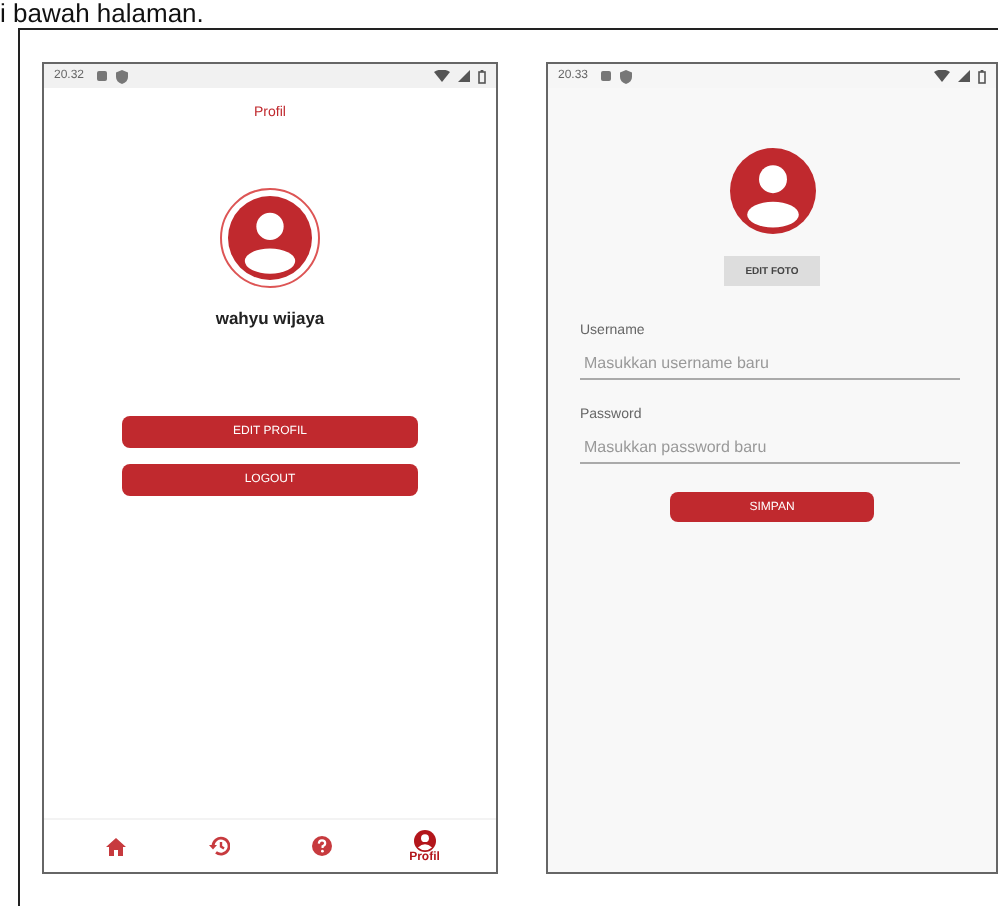 This screenshot has height=906, width=998. I want to click on input-field: Masukkan password baru, so click(770, 449).